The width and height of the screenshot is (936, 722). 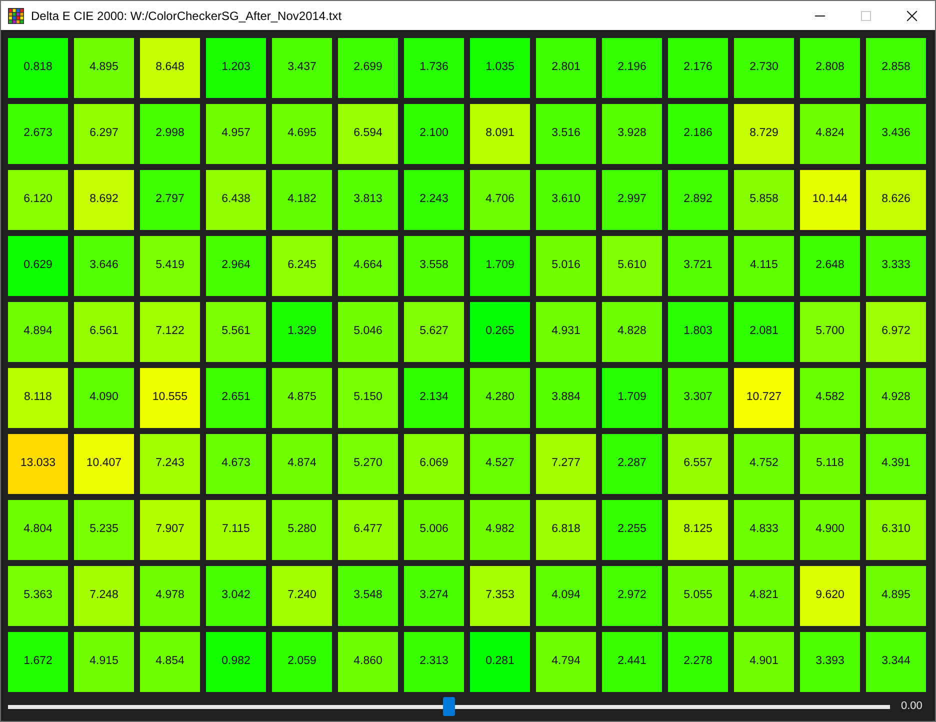 I want to click on slider-thumb, so click(x=449, y=706).